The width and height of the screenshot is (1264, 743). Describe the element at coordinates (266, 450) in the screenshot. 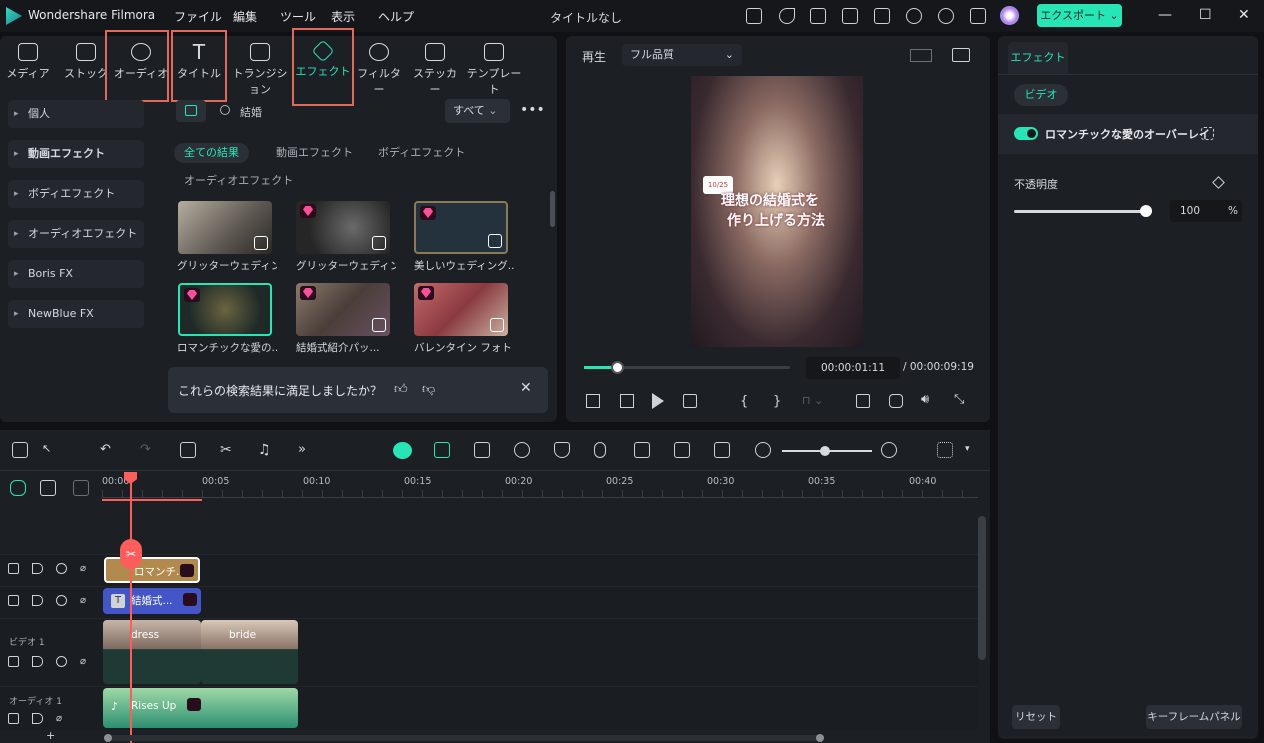

I see `audio-edit-icon: ♫` at that location.